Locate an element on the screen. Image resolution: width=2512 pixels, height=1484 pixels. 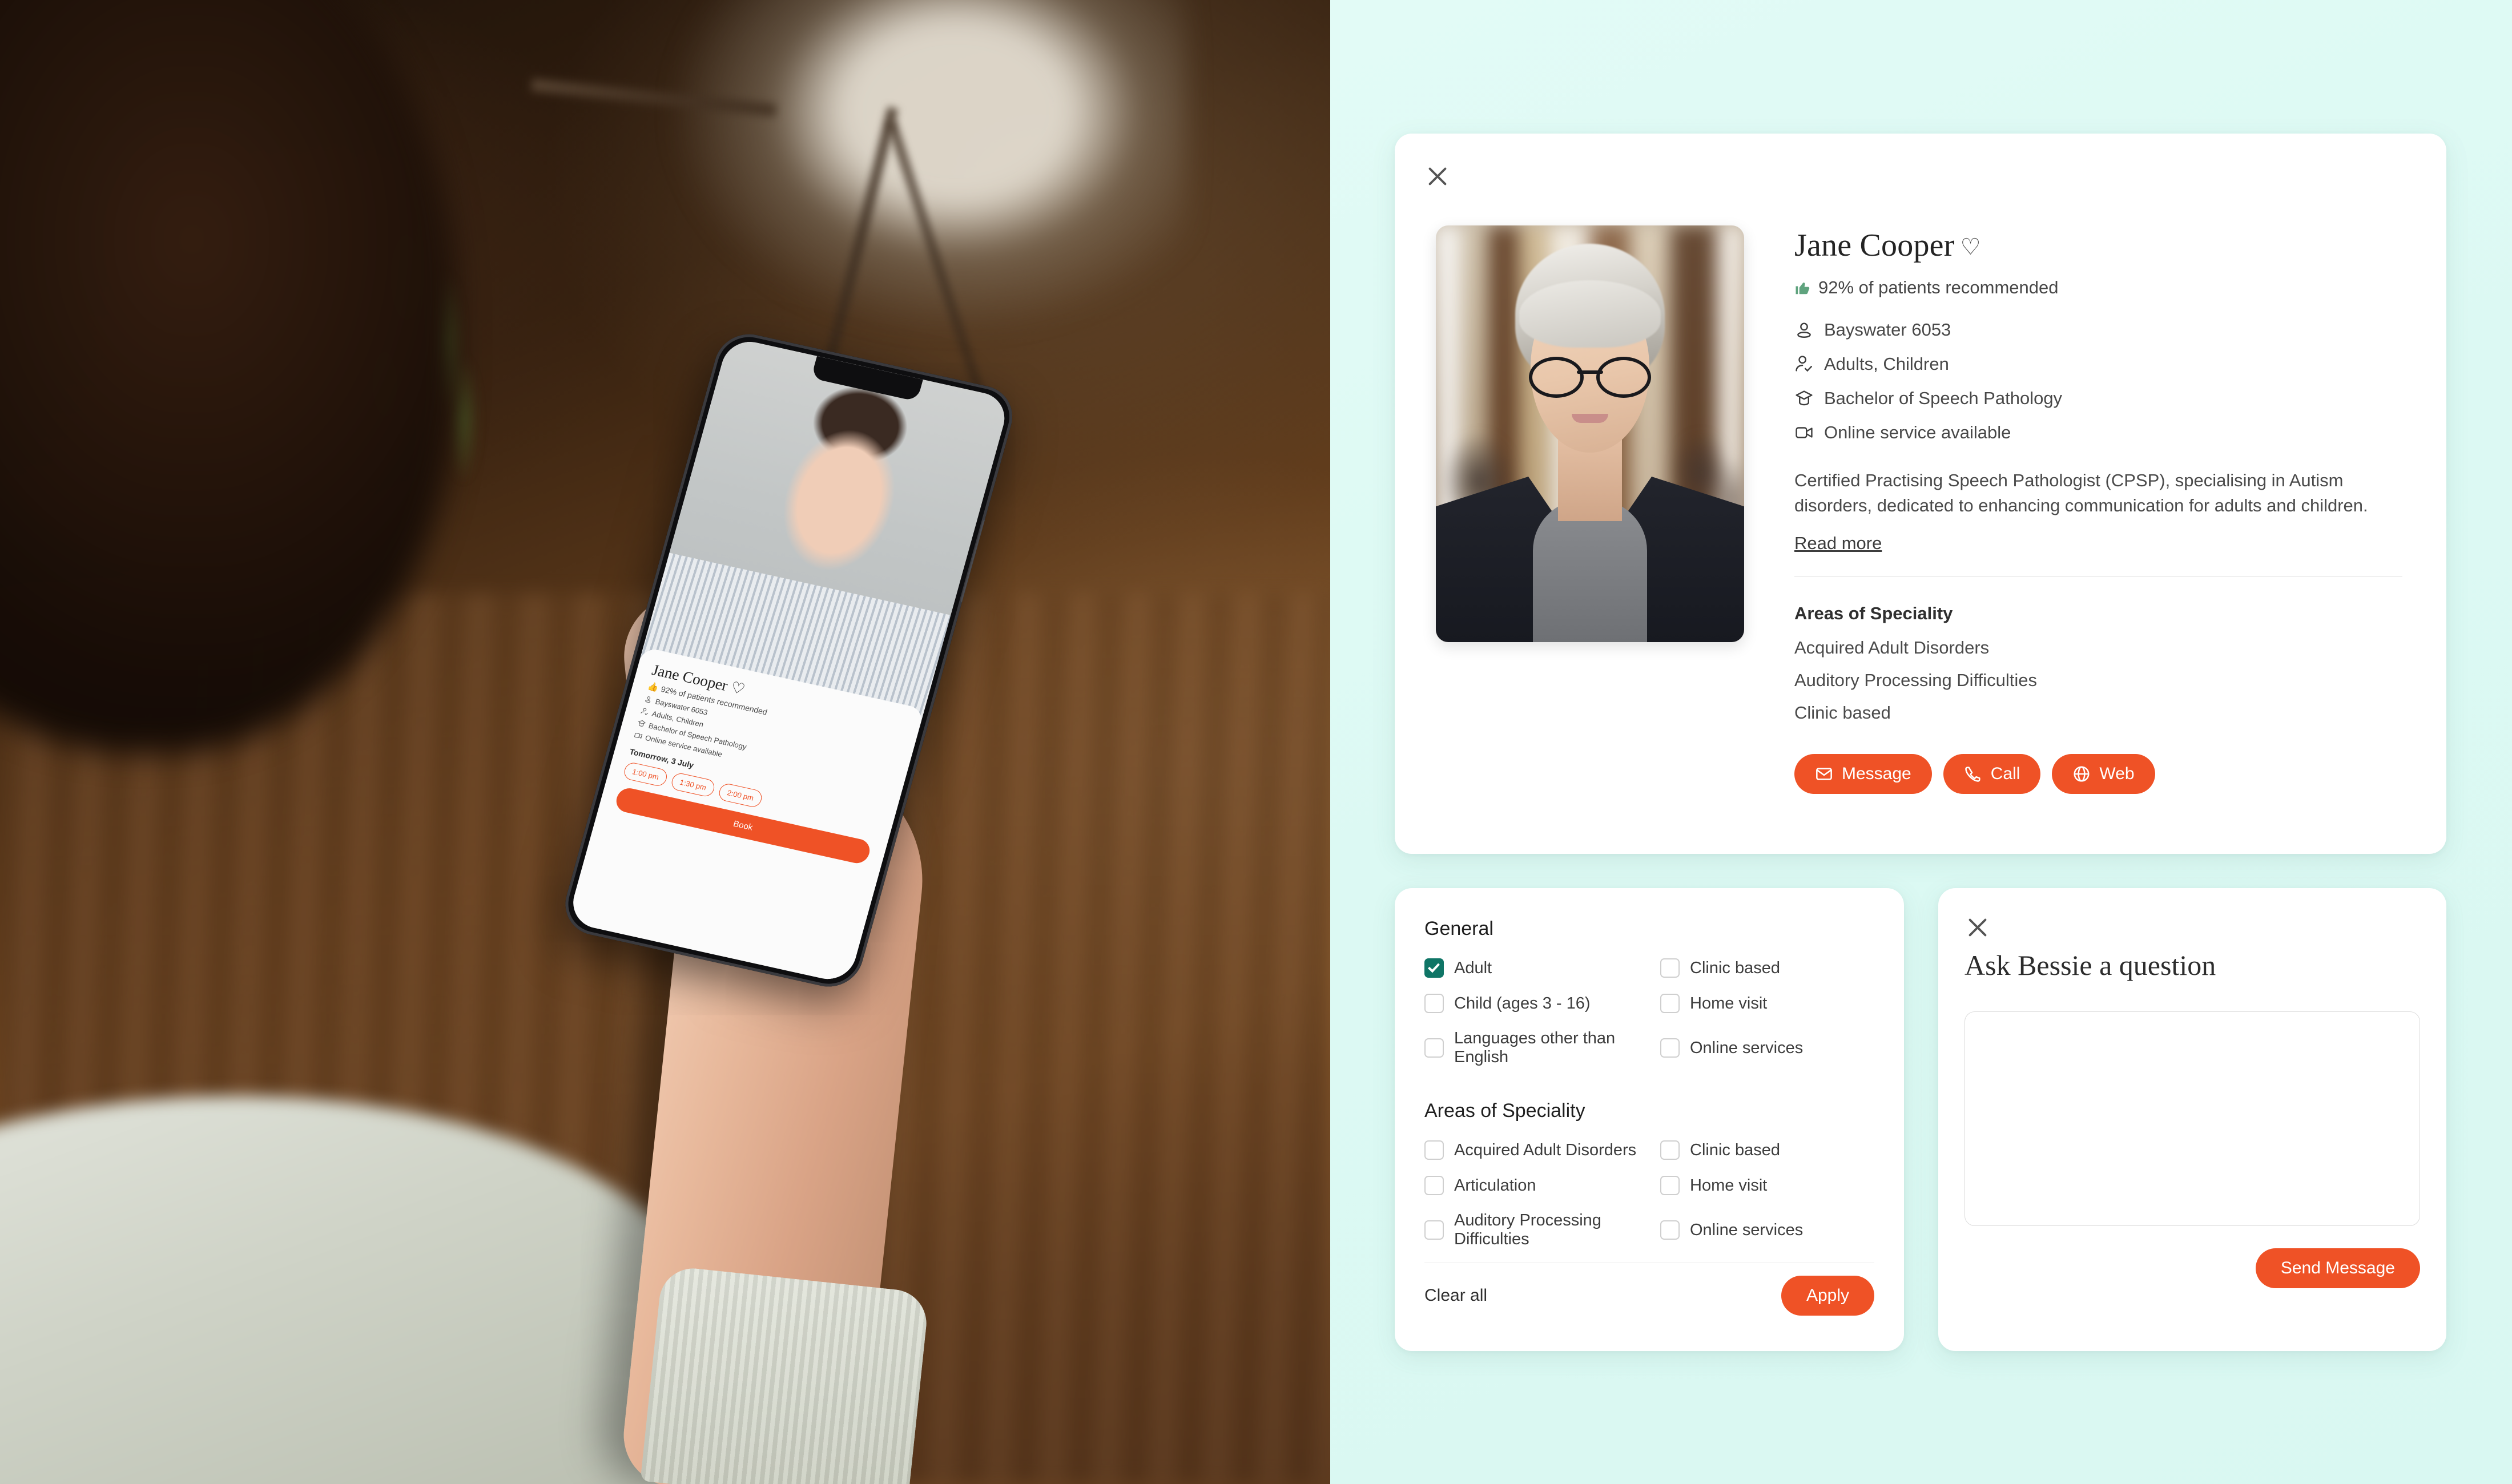
meta-location-text: Bayswater 6053 is located at coordinates (1888, 329).